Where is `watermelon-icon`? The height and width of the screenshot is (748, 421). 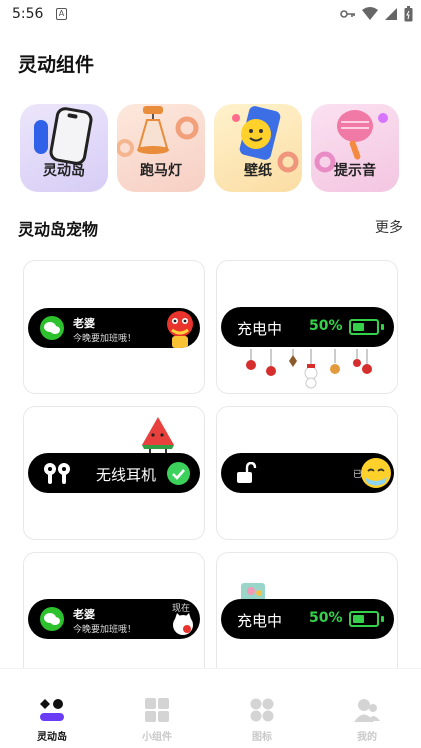
watermelon-icon is located at coordinates (158, 436).